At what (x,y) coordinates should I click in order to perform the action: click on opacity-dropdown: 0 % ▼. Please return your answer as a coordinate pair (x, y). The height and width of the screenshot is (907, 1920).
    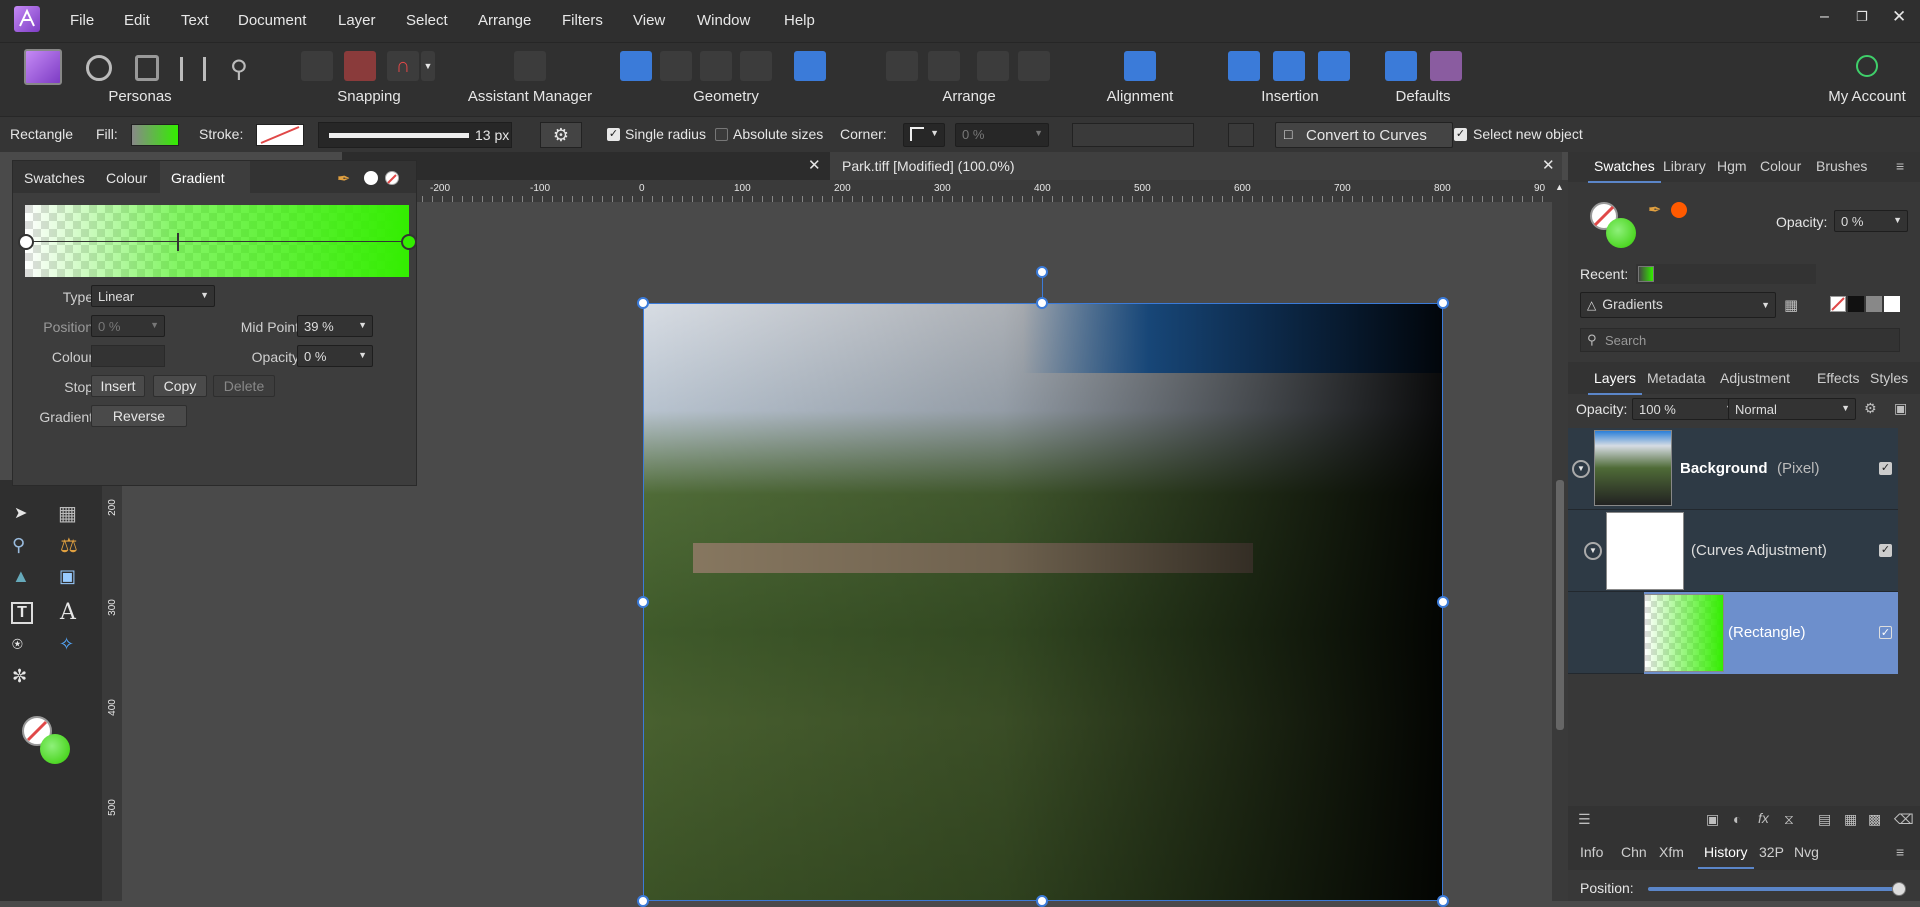
    Looking at the image, I should click on (335, 356).